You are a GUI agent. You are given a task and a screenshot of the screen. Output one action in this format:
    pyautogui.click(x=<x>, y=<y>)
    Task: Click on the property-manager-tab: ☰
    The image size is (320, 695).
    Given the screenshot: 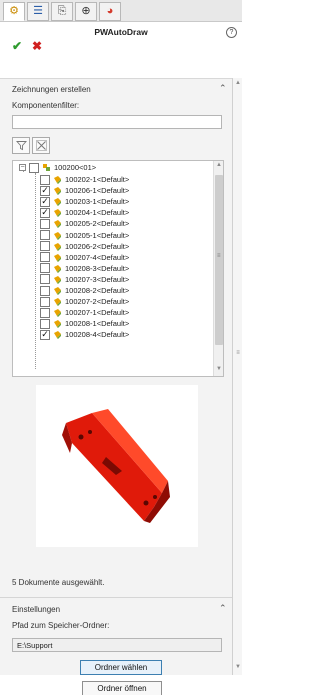 What is the action you would take?
    pyautogui.click(x=38, y=11)
    